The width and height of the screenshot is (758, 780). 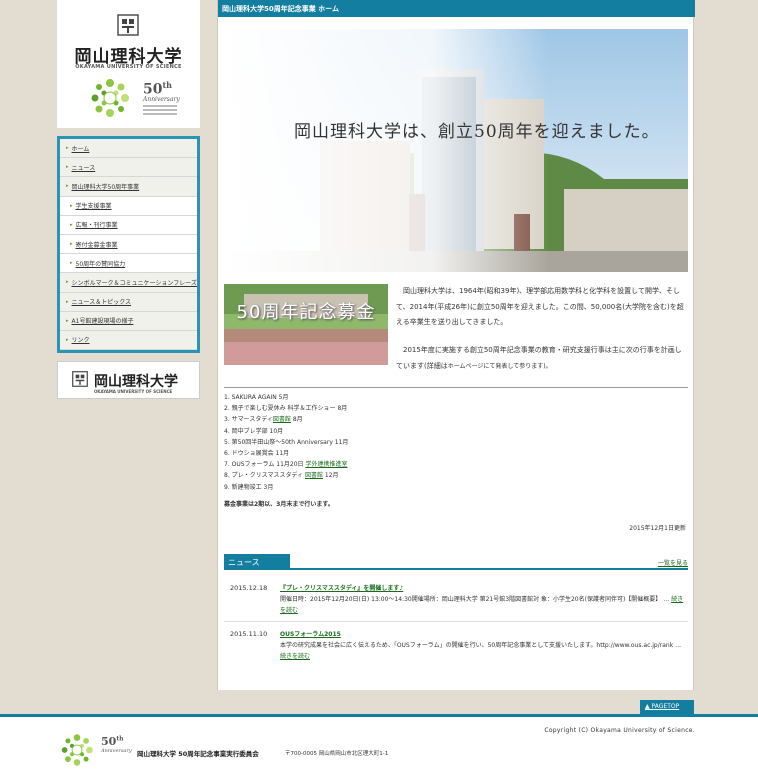 What do you see at coordinates (103, 320) in the screenshot?
I see `sidebar-item-label: A1号館建設現場の様子` at bounding box center [103, 320].